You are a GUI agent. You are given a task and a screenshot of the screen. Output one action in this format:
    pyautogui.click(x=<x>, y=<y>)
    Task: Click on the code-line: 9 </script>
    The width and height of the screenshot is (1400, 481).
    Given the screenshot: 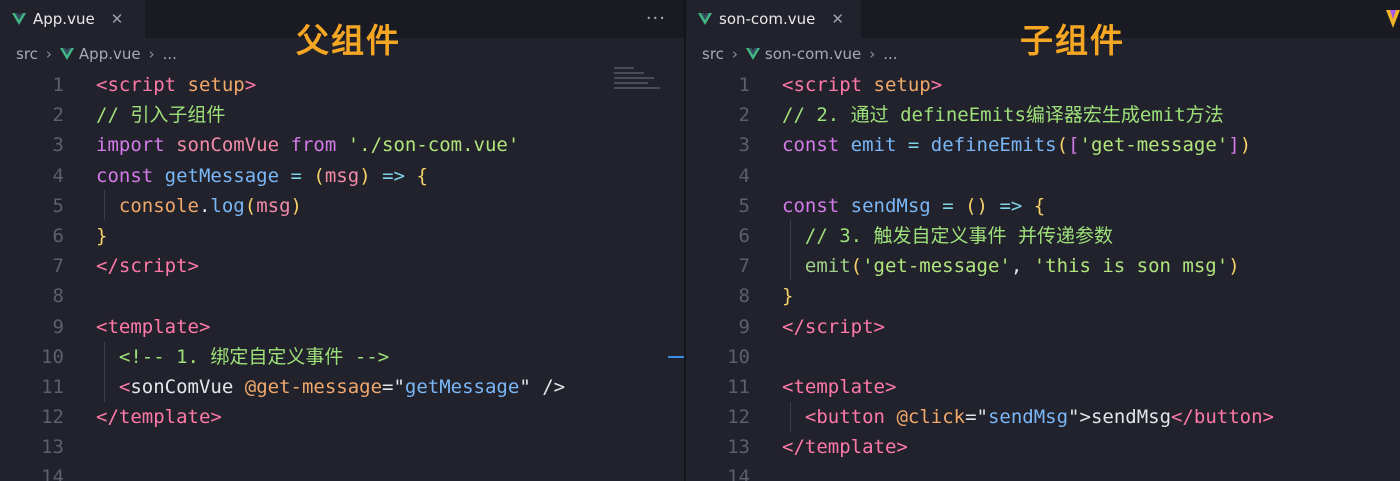 What is the action you would take?
    pyautogui.click(x=1043, y=327)
    